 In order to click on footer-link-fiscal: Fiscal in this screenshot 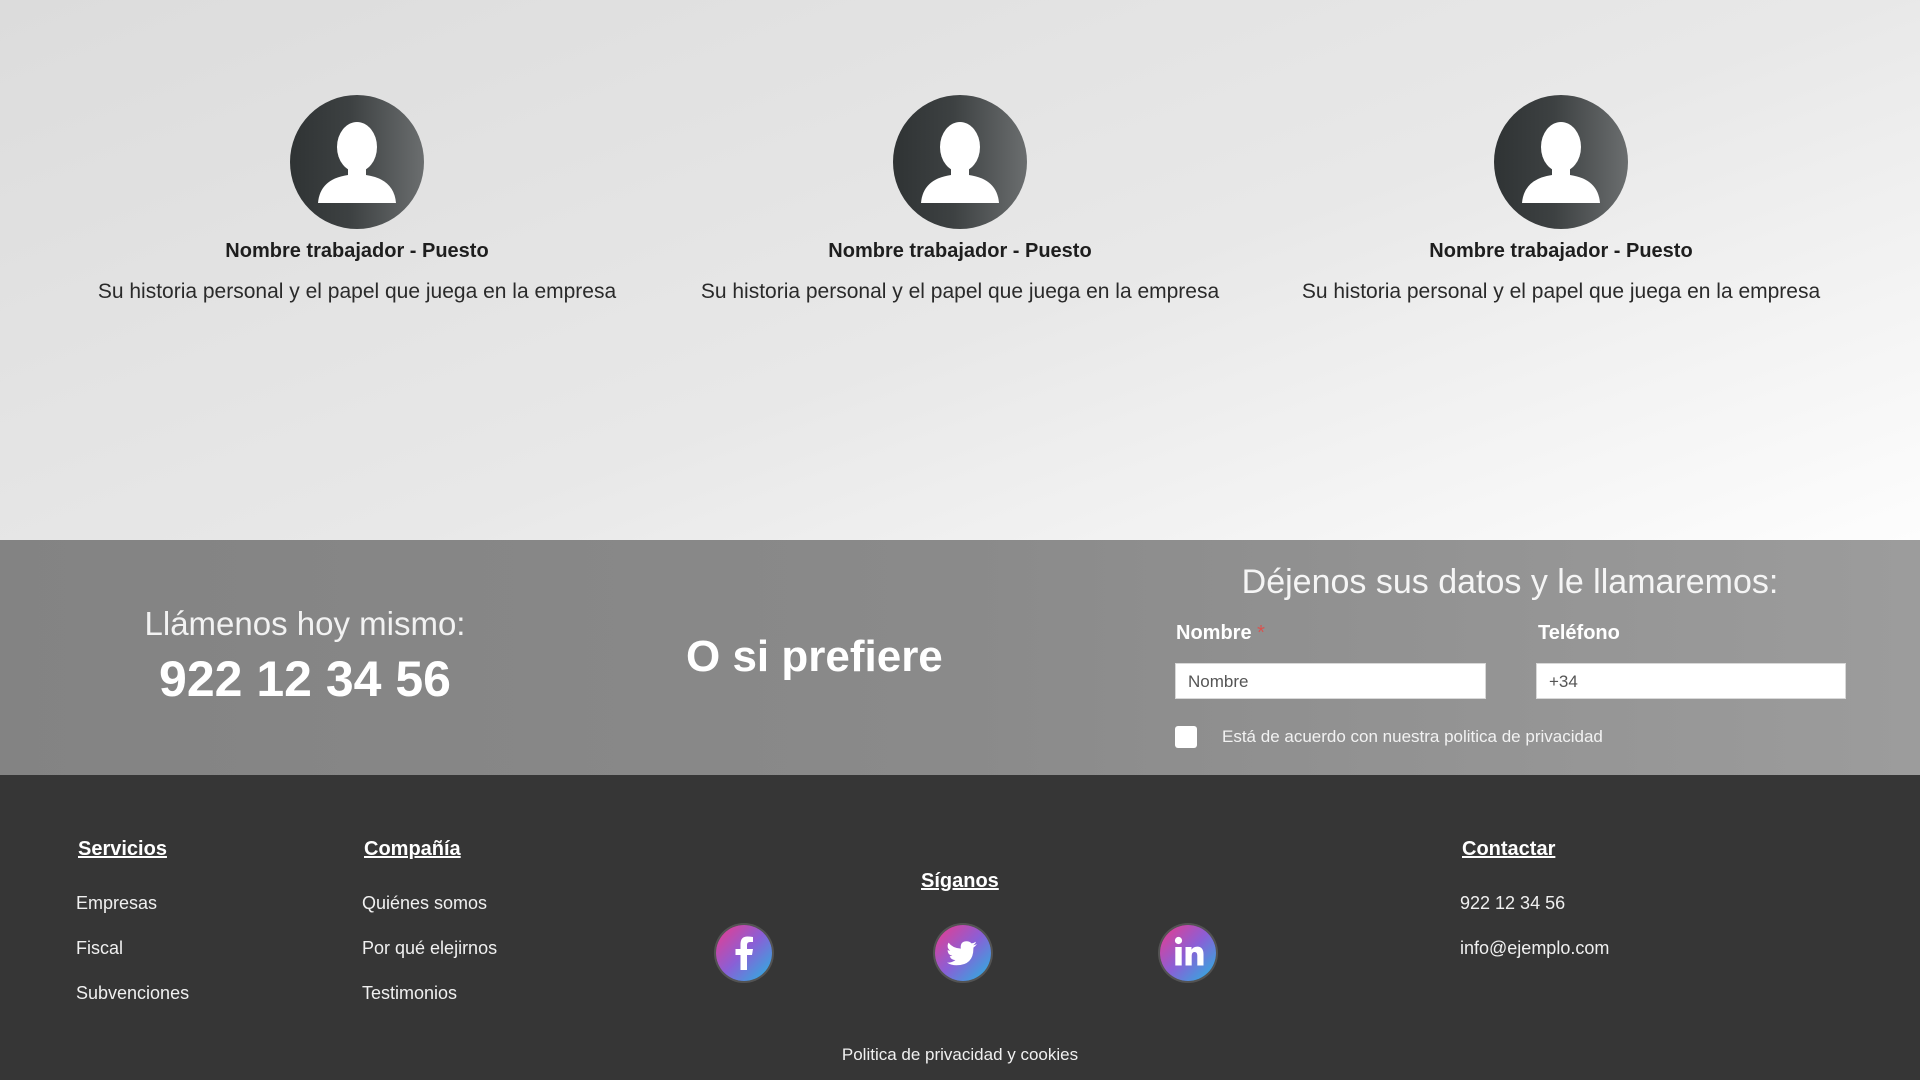, I will do `click(99, 948)`.